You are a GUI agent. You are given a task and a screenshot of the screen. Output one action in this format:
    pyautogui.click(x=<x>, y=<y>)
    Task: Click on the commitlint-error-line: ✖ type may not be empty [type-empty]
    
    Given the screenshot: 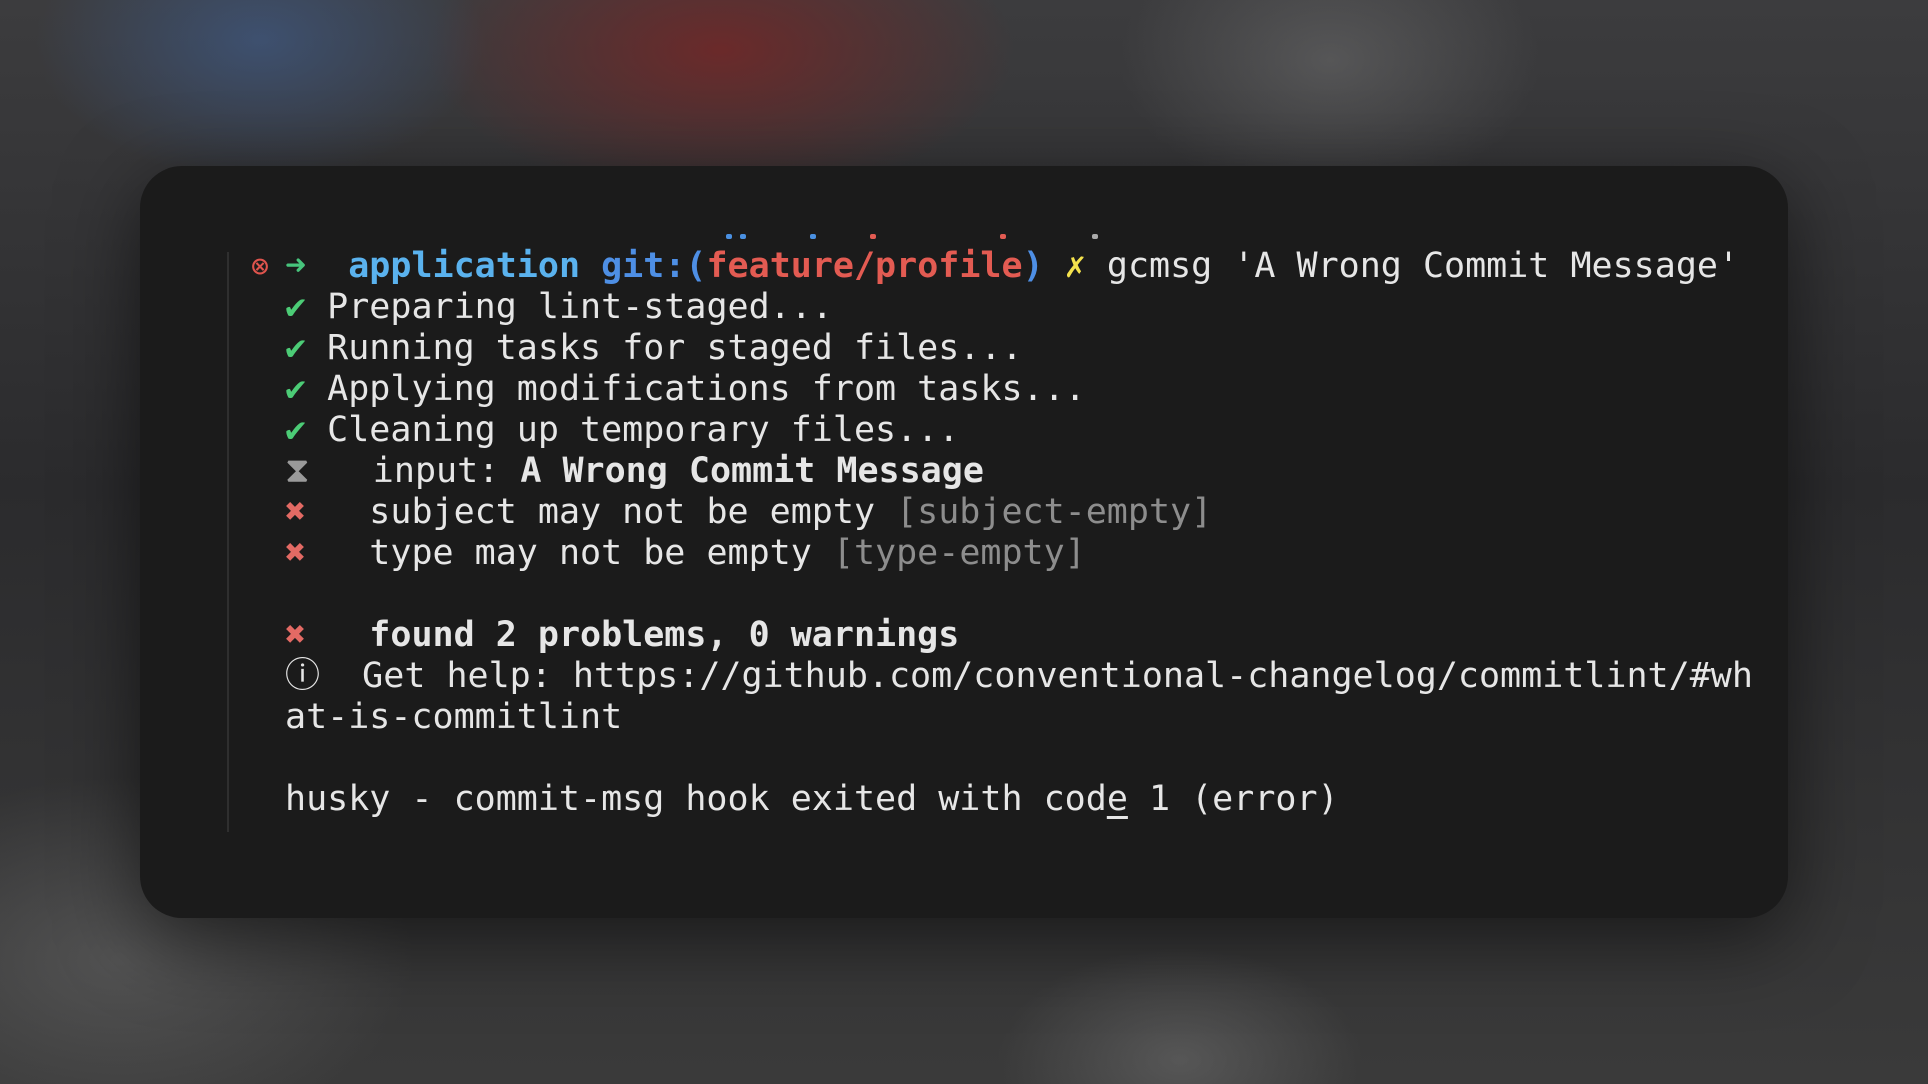 What is the action you would take?
    pyautogui.click(x=685, y=553)
    